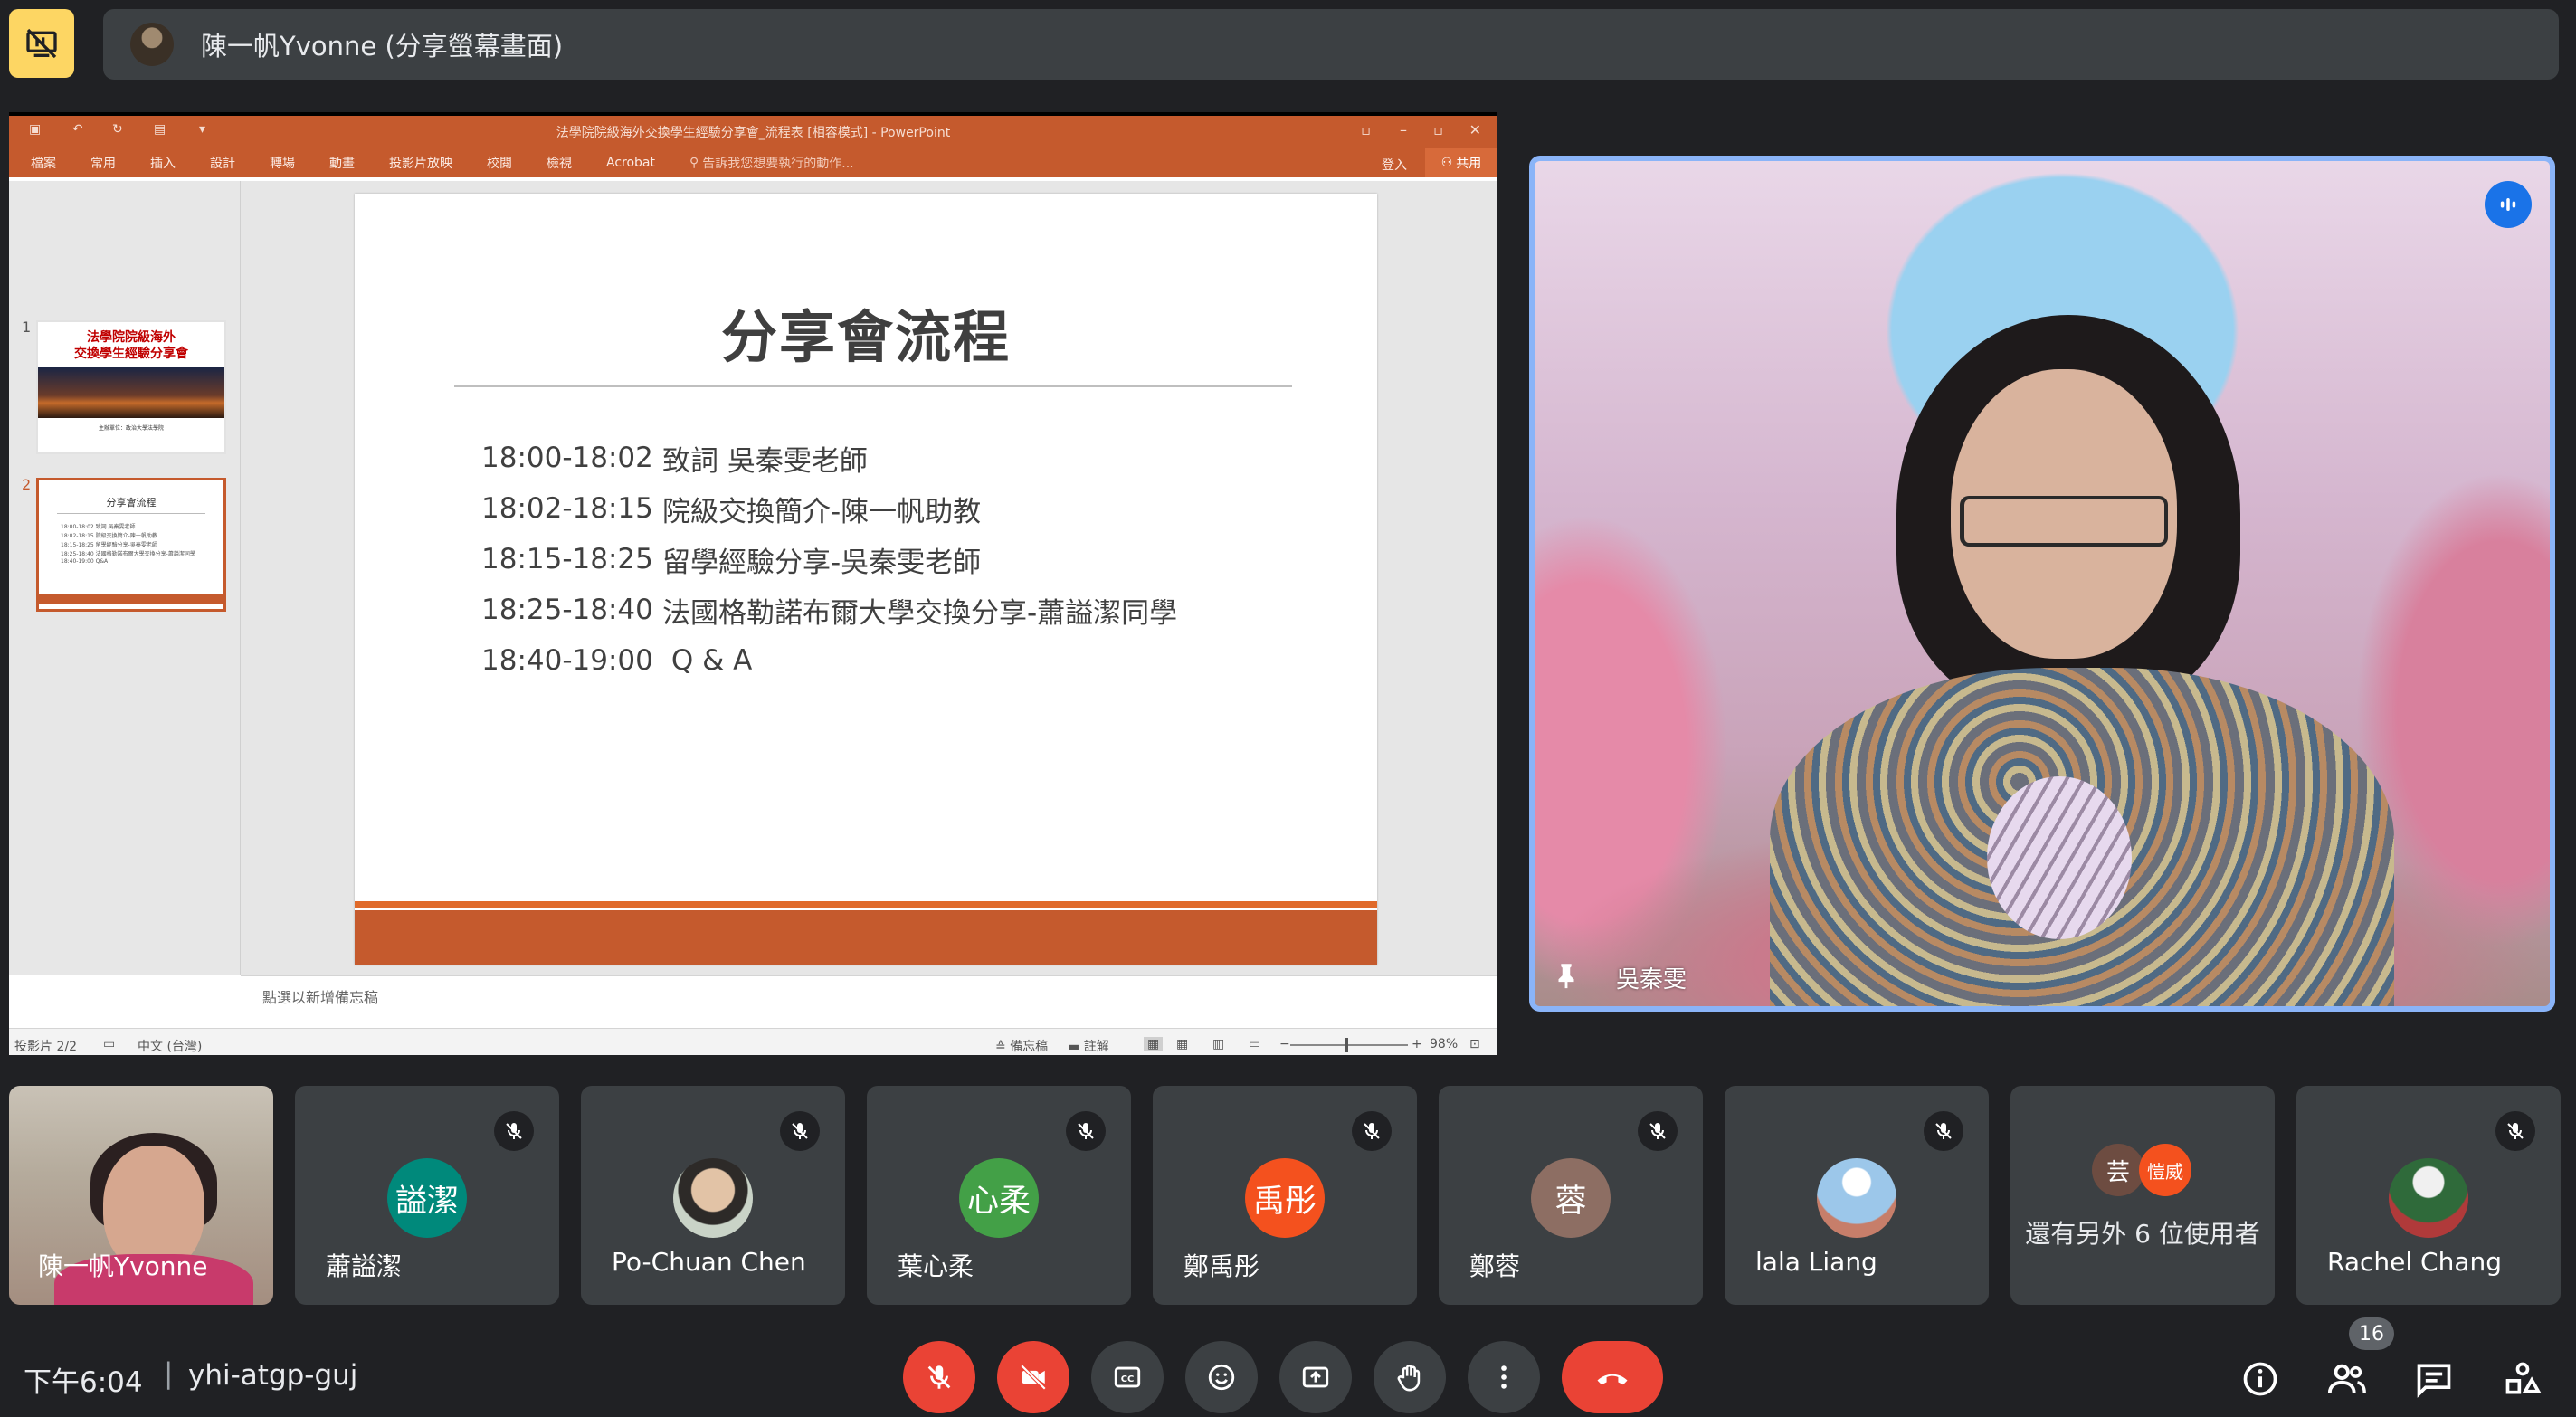 The height and width of the screenshot is (1417, 2576). What do you see at coordinates (1366, 129) in the screenshot?
I see `ribbon-options-icon: ▫` at bounding box center [1366, 129].